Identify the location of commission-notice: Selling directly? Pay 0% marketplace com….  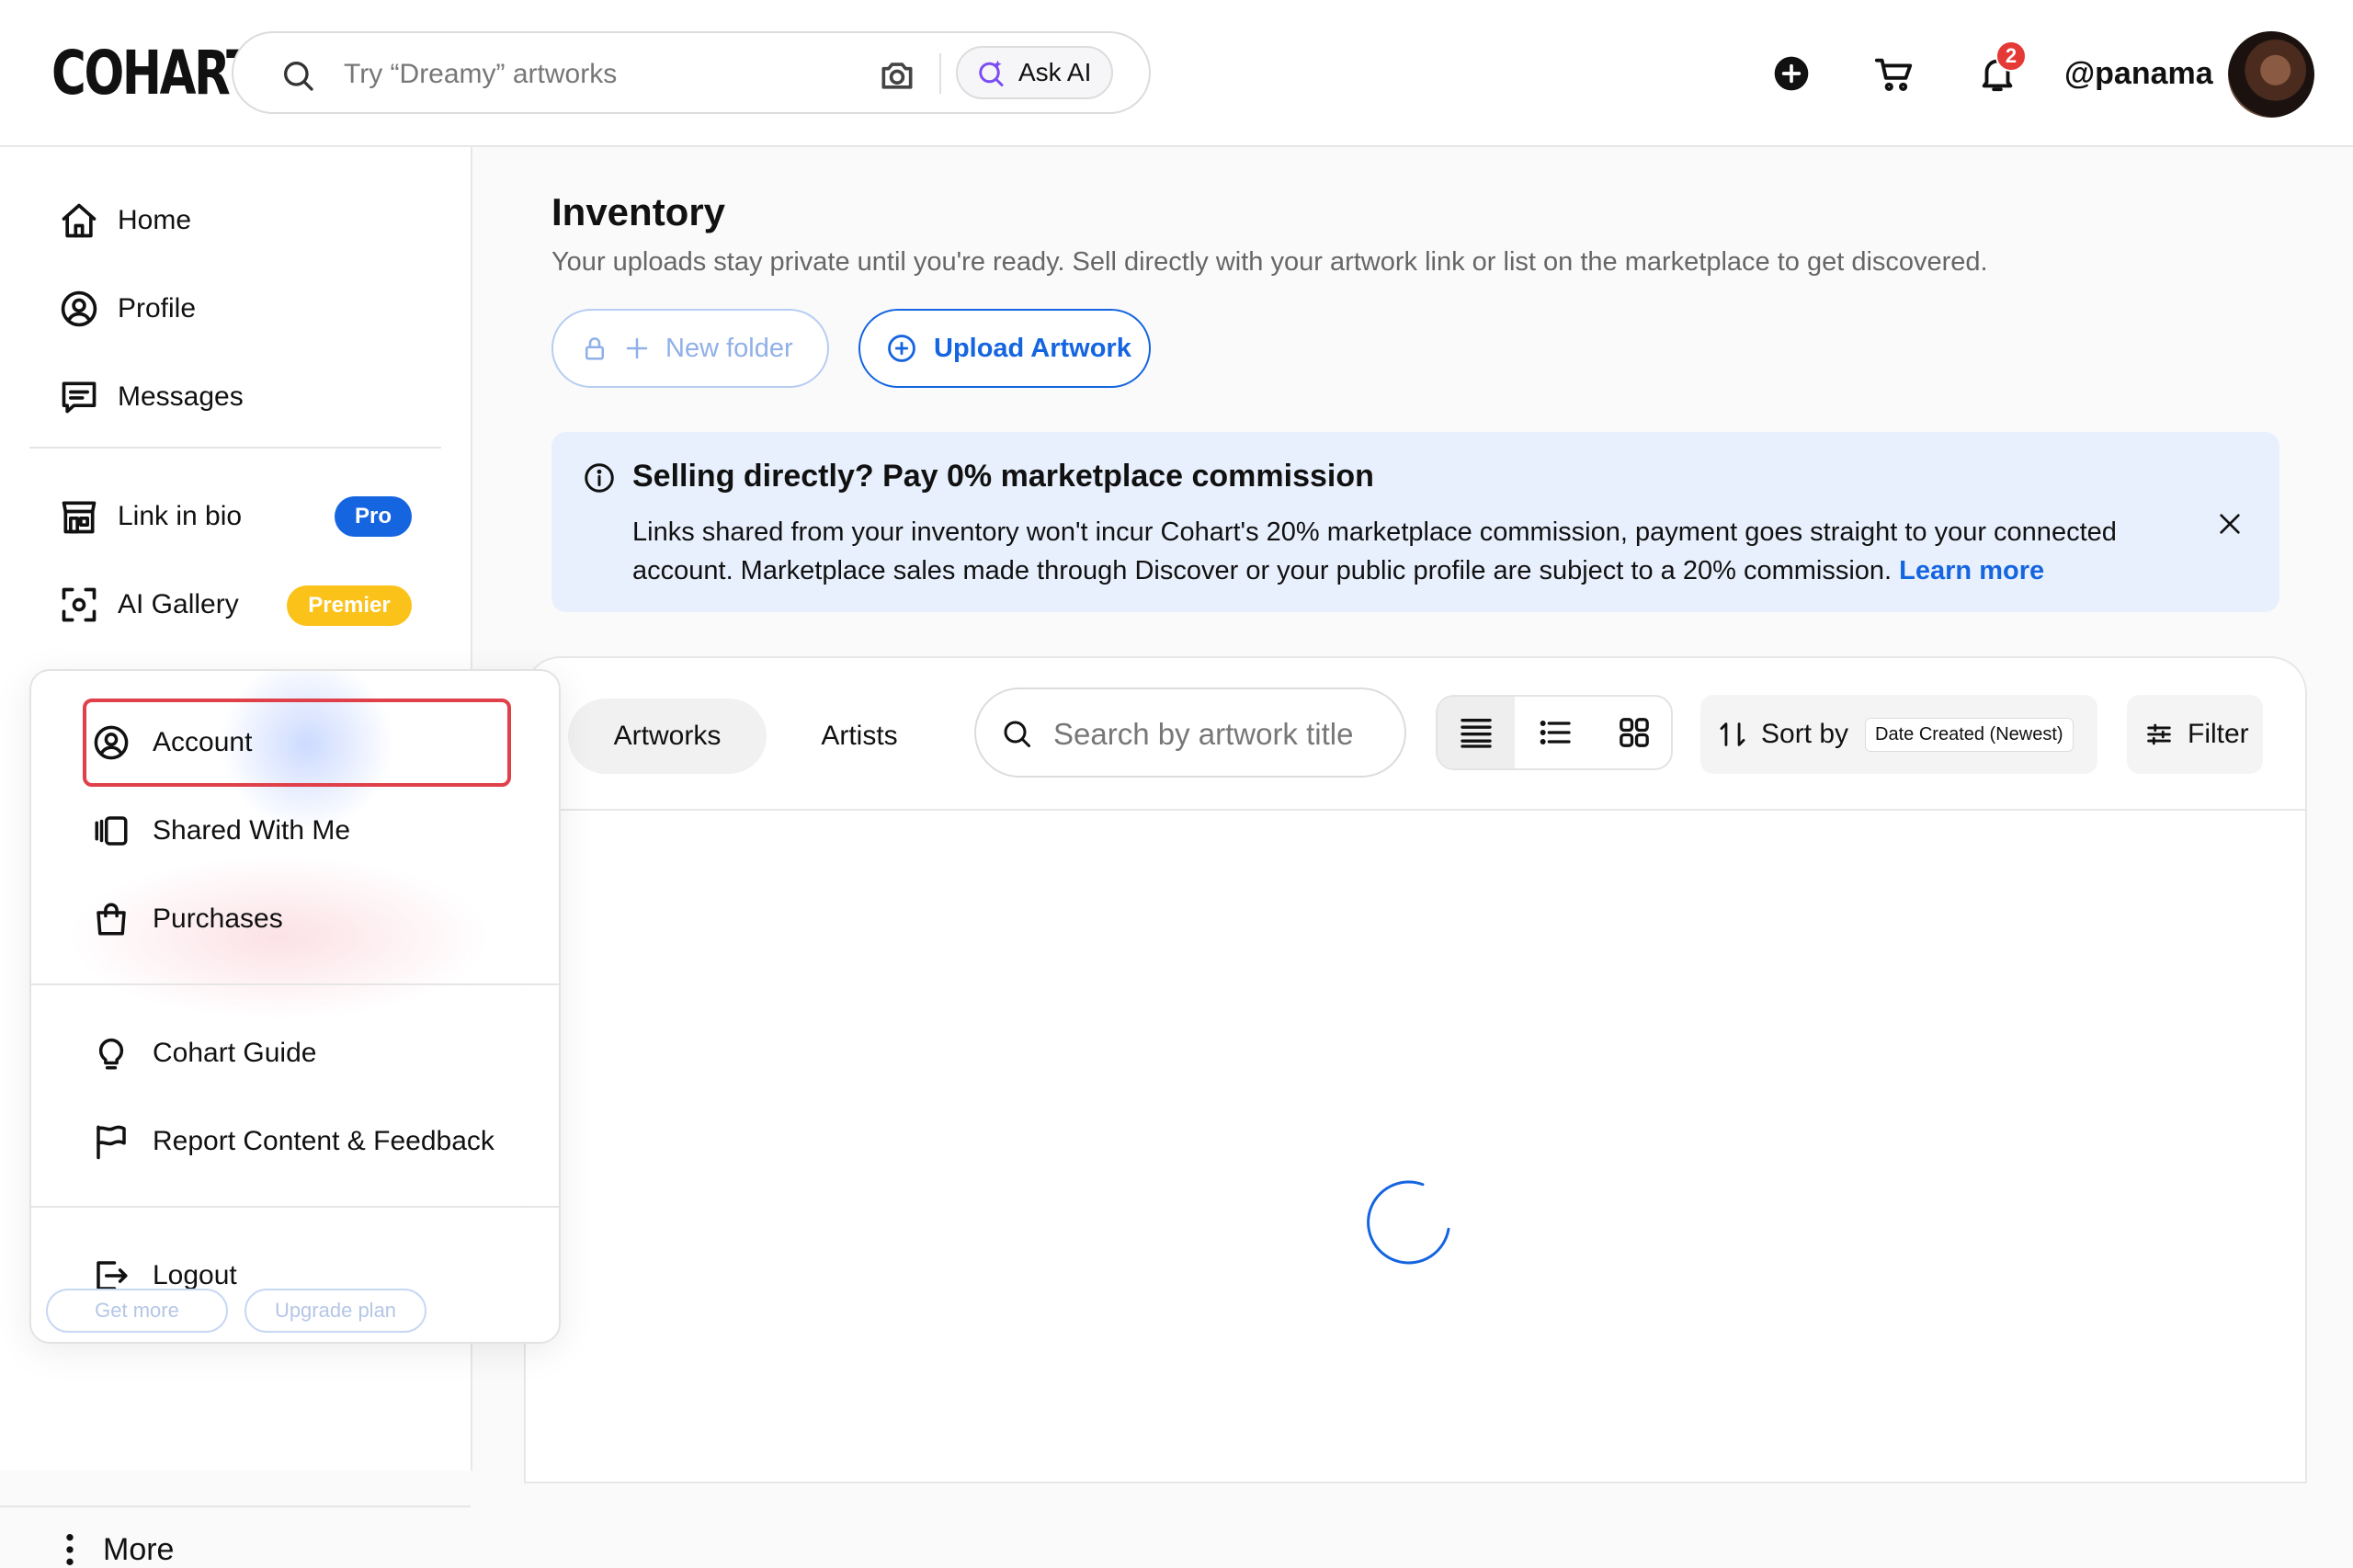
(1415, 522).